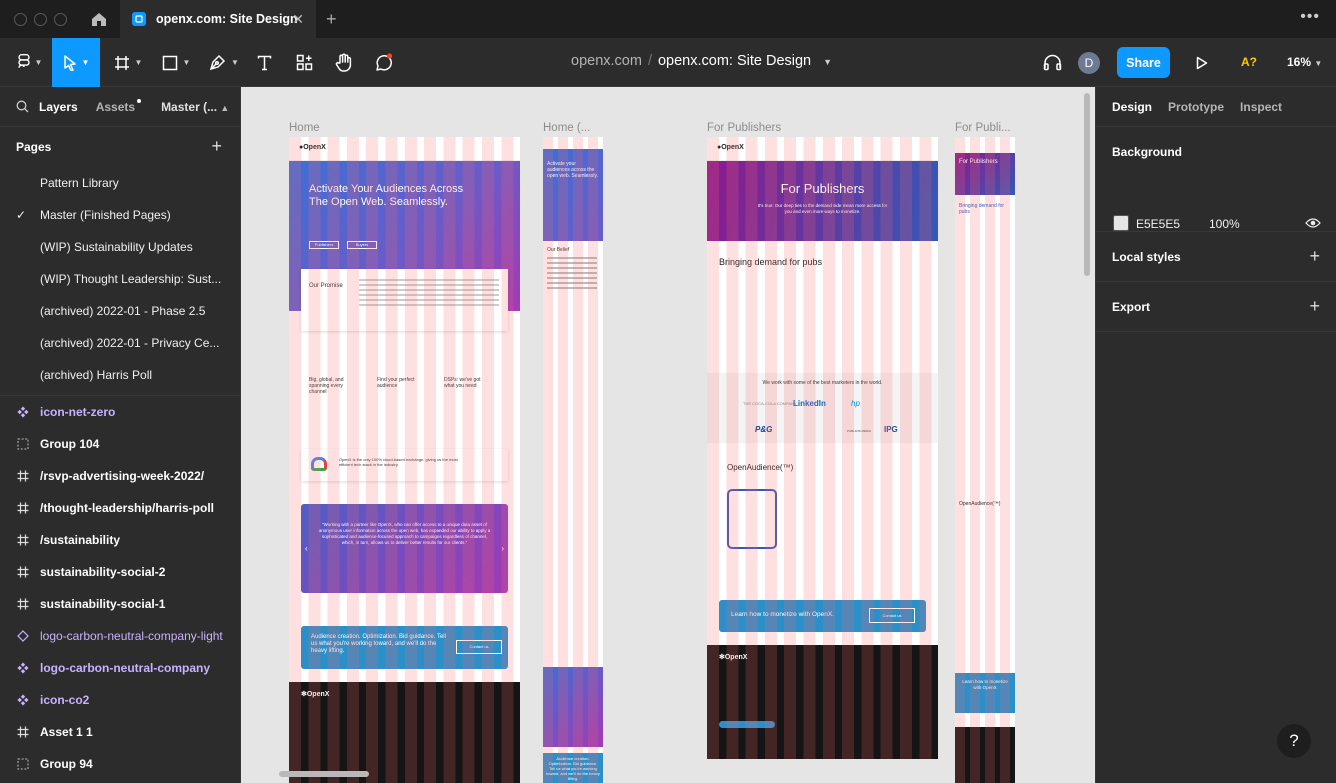 This screenshot has width=1336, height=783. Describe the element at coordinates (1087, 184) in the screenshot. I see `vertical-scrollbar` at that location.